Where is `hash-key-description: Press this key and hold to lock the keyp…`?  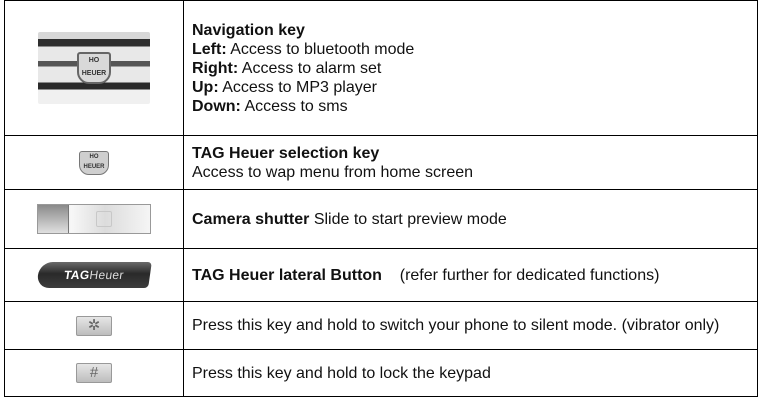
hash-key-description: Press this key and hold to lock the keyp… is located at coordinates (470, 373).